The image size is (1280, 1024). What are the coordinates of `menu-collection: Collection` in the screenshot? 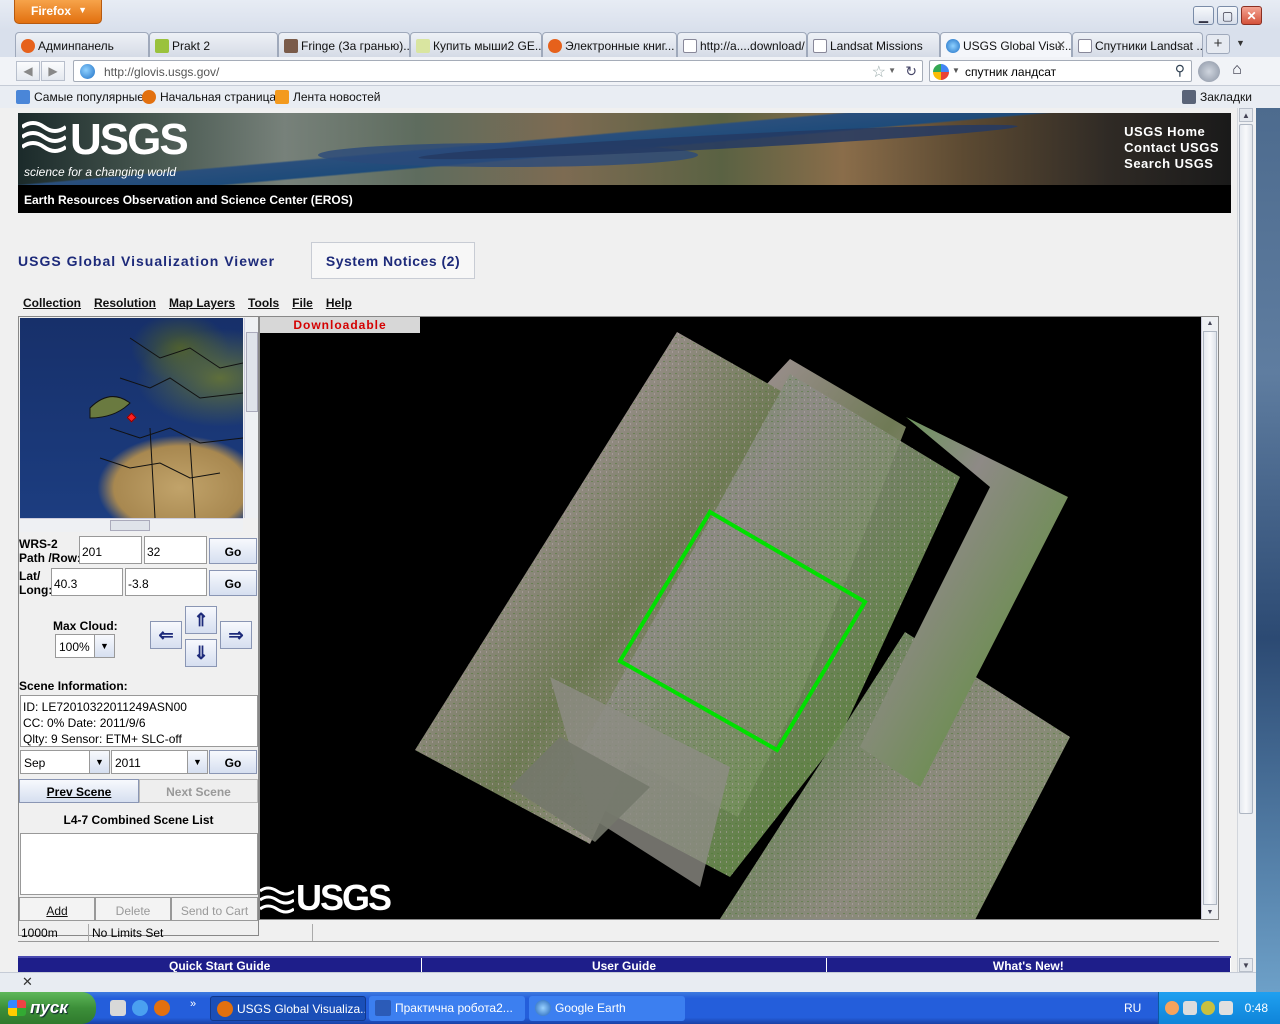 It's located at (52, 305).